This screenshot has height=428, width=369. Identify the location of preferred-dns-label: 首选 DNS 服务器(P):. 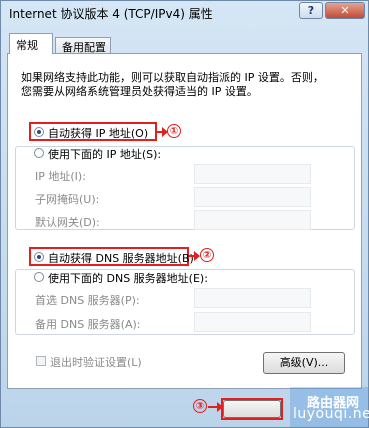
(87, 300).